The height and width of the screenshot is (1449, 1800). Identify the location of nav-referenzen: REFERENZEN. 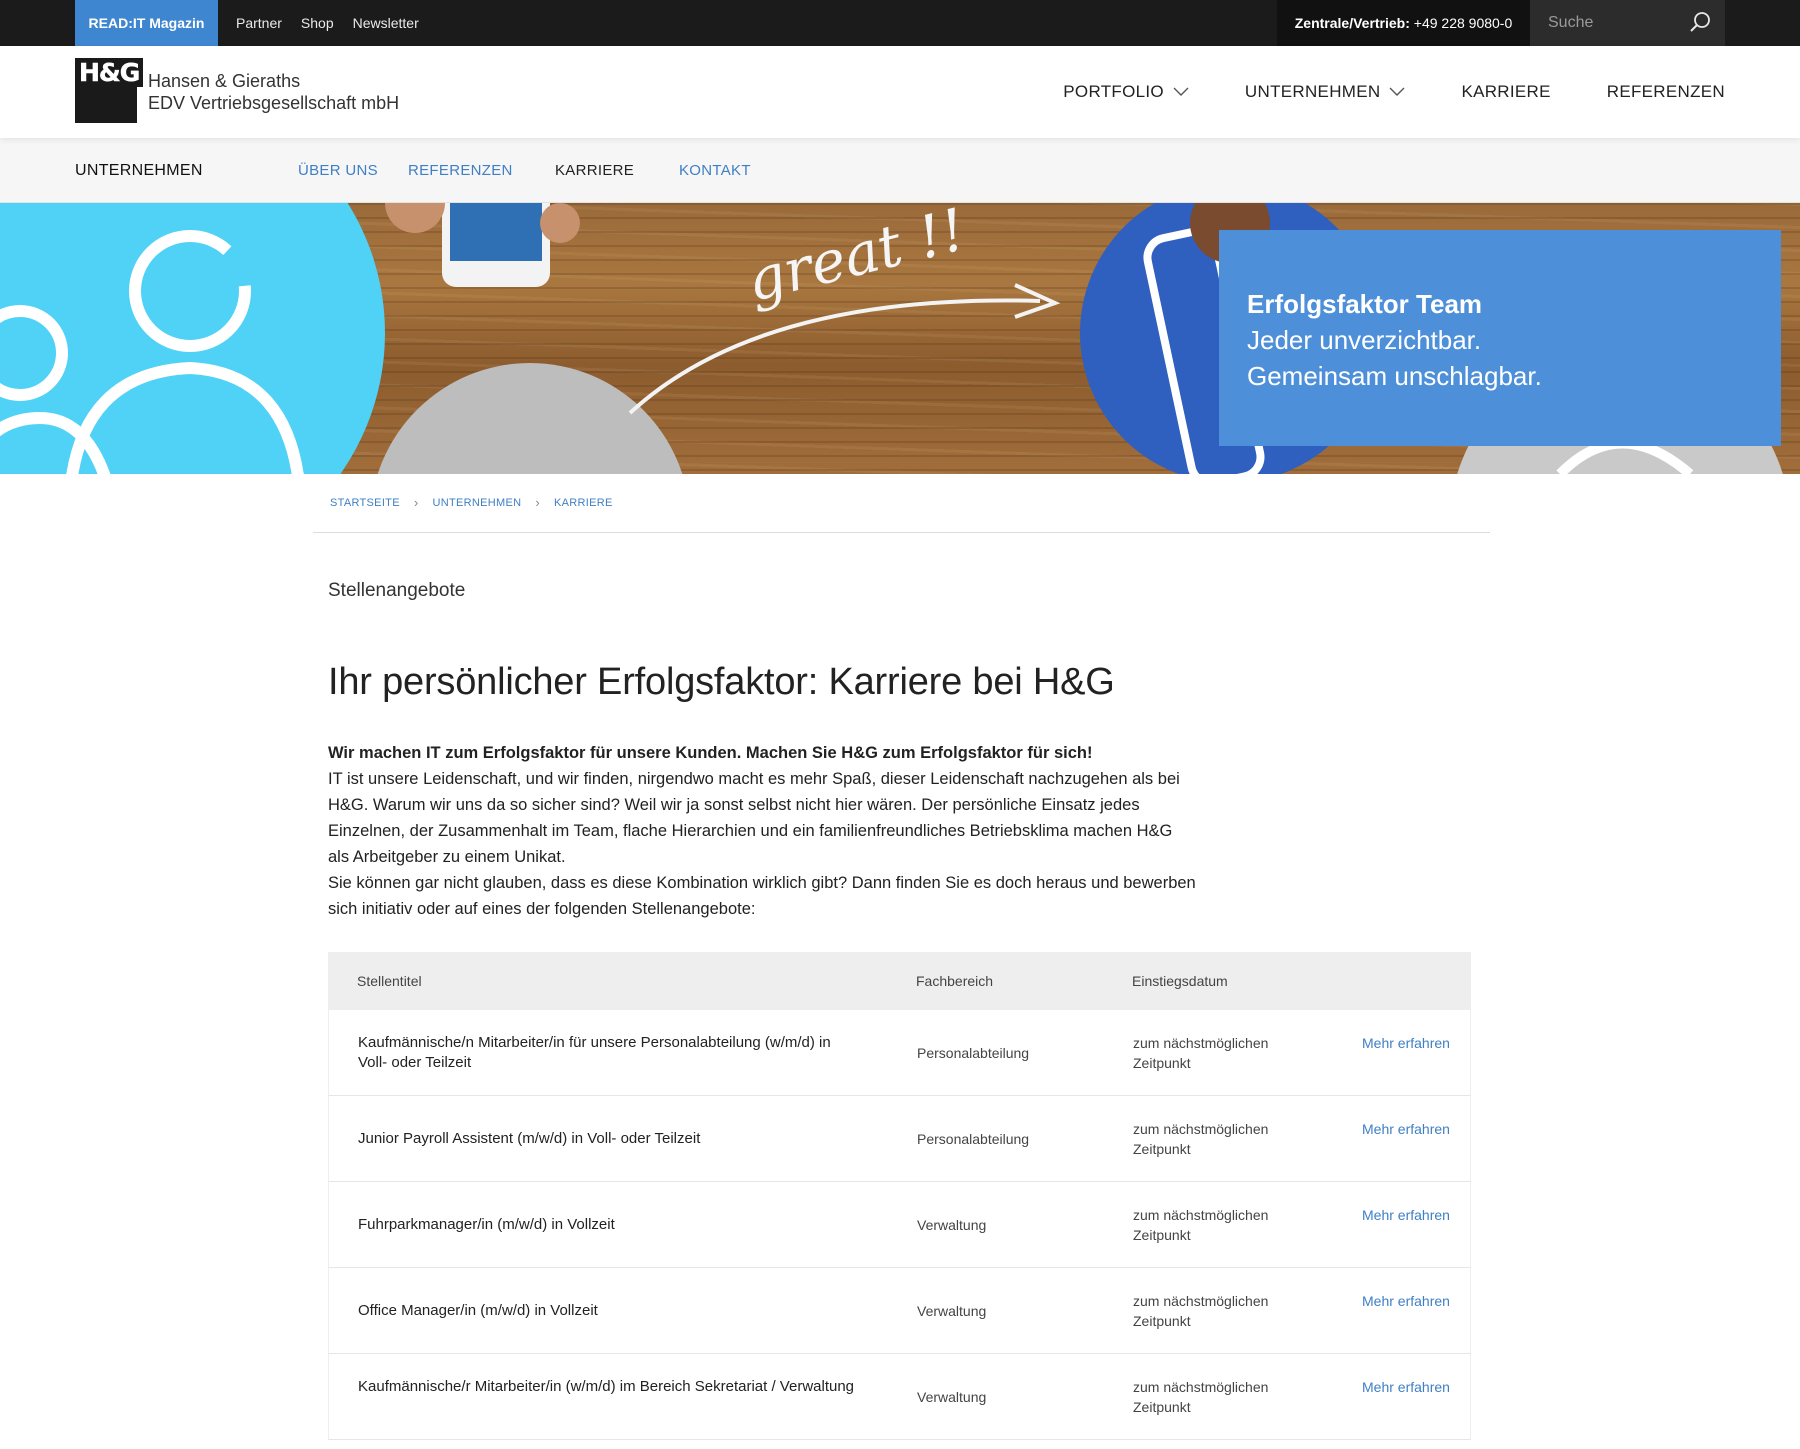
(1666, 92).